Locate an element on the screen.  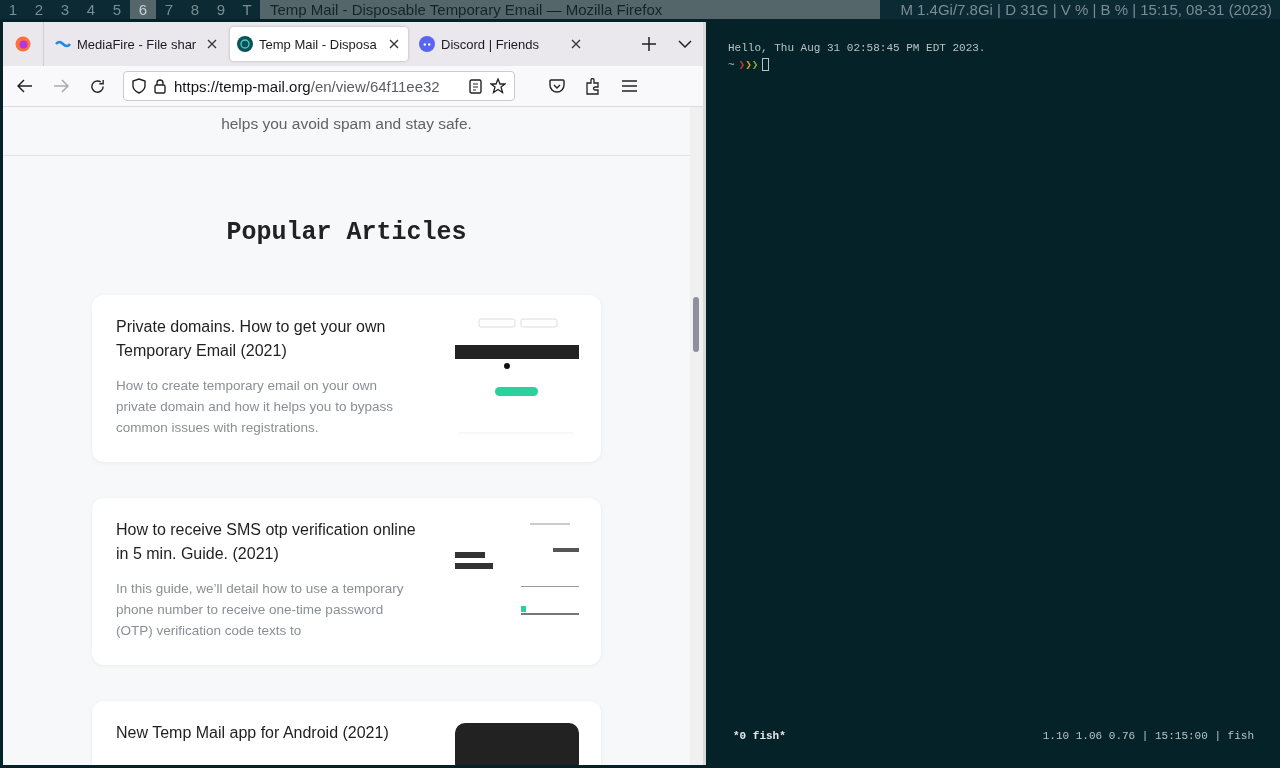
cursor-icon is located at coordinates (766, 64).